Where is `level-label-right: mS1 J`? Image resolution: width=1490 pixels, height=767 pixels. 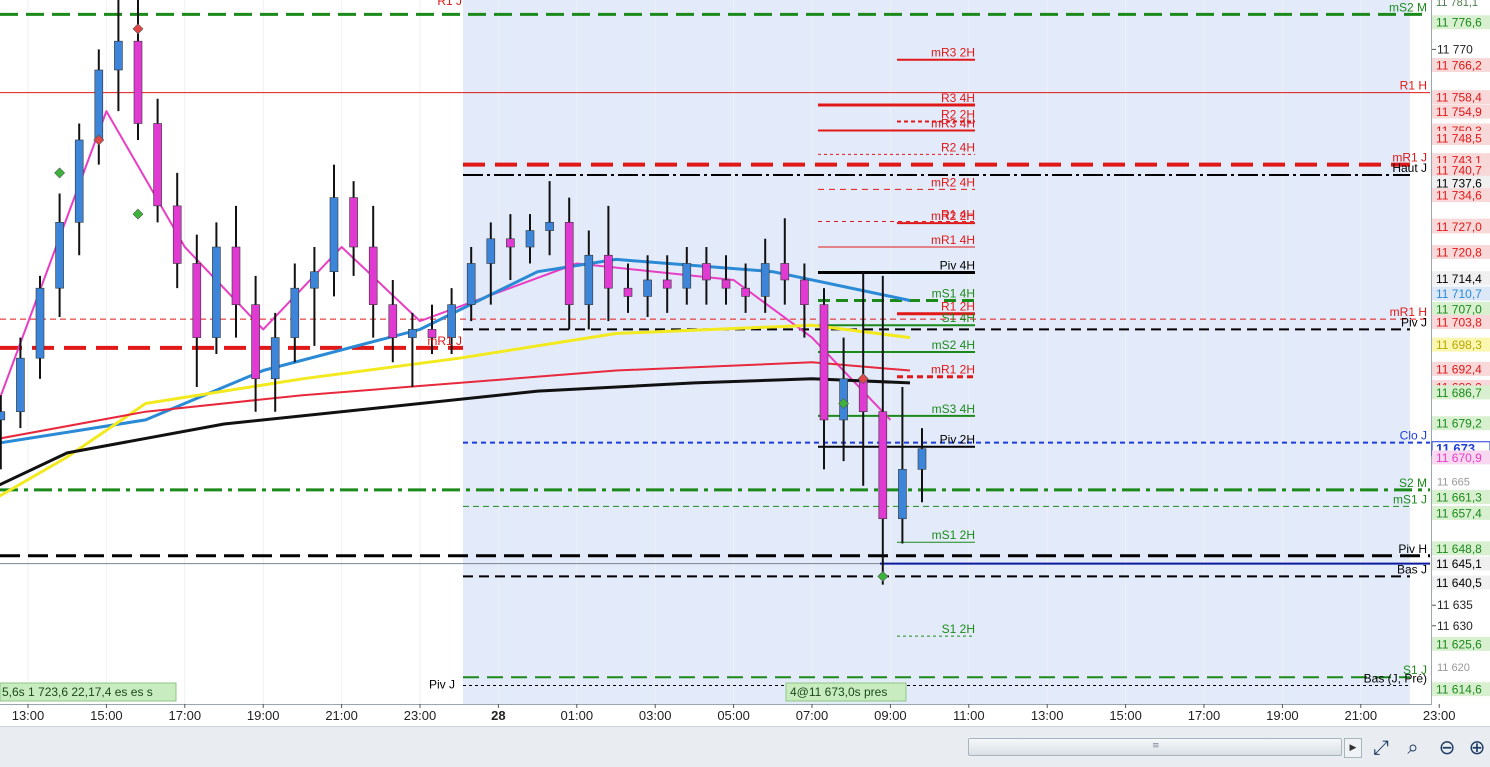
level-label-right: mS1 J is located at coordinates (1410, 499).